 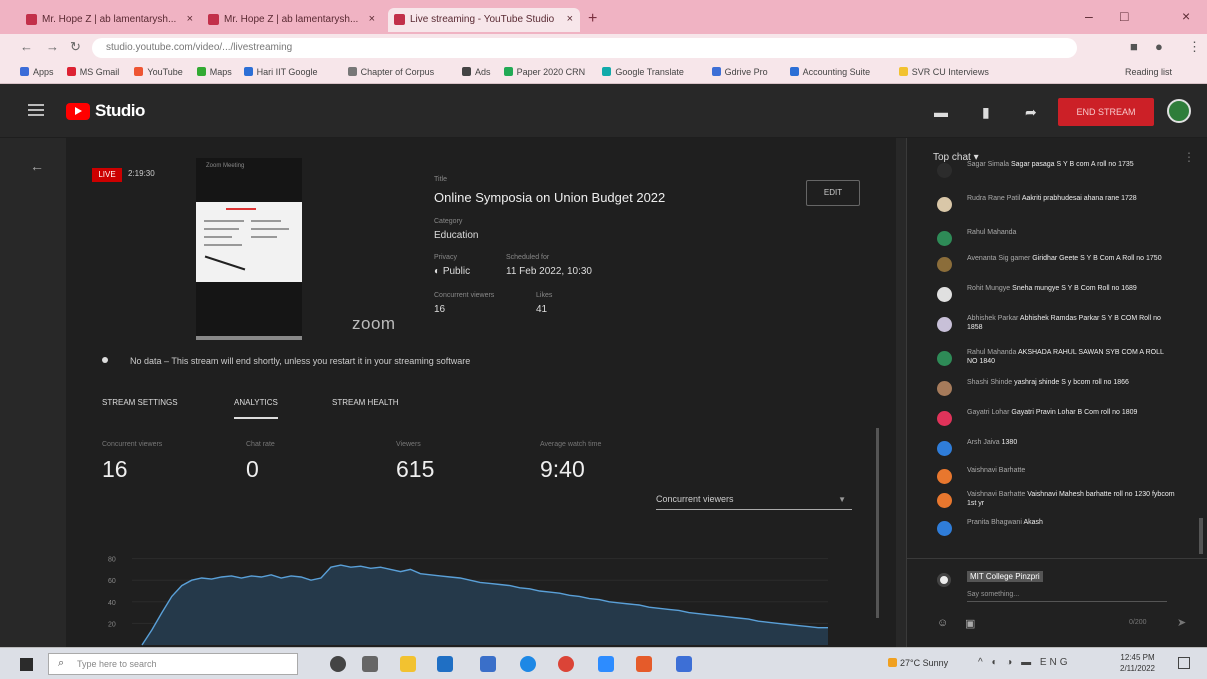 What do you see at coordinates (892, 662) in the screenshot?
I see `sun-icon` at bounding box center [892, 662].